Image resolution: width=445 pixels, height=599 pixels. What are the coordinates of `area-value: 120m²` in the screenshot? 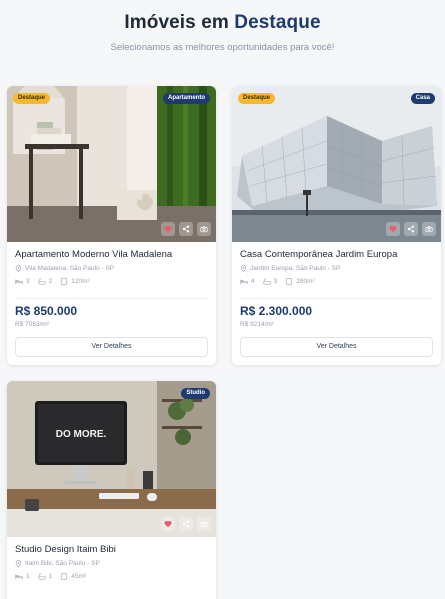 It's located at (80, 281).